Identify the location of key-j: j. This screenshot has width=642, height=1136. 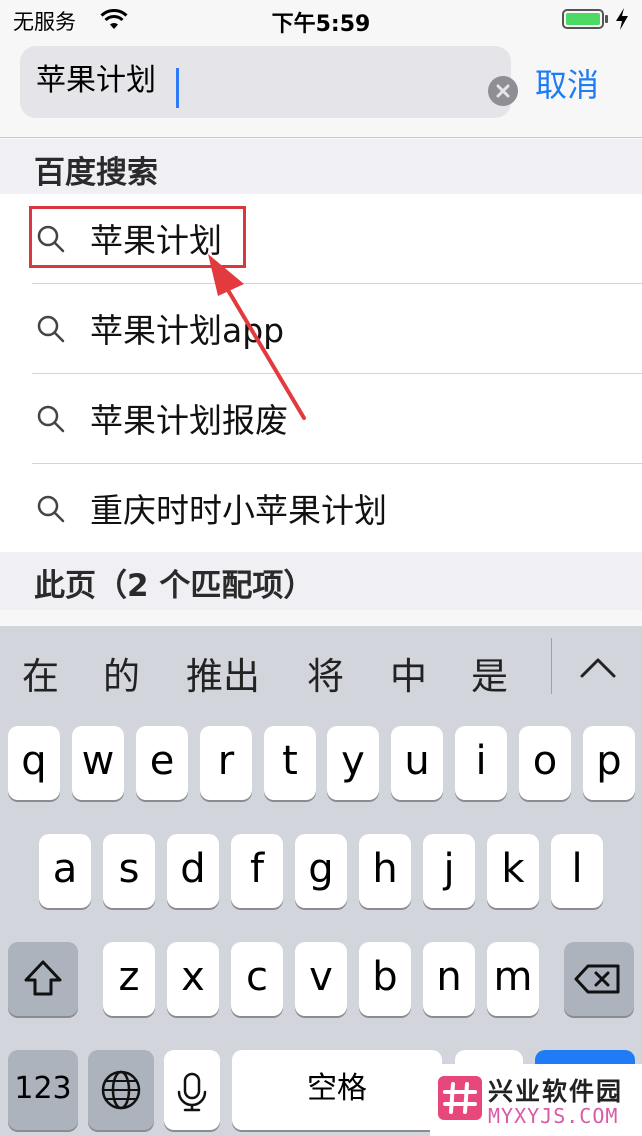
(449, 871).